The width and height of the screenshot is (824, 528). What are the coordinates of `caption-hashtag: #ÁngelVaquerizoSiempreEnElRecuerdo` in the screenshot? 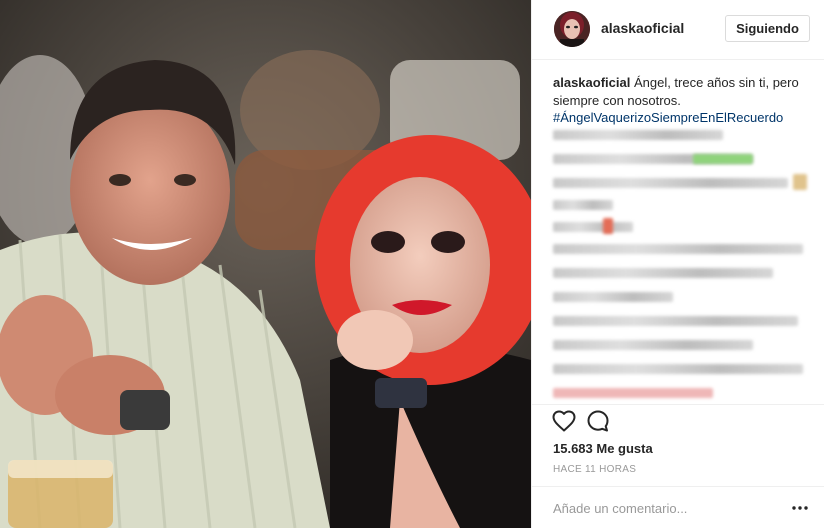 It's located at (668, 117).